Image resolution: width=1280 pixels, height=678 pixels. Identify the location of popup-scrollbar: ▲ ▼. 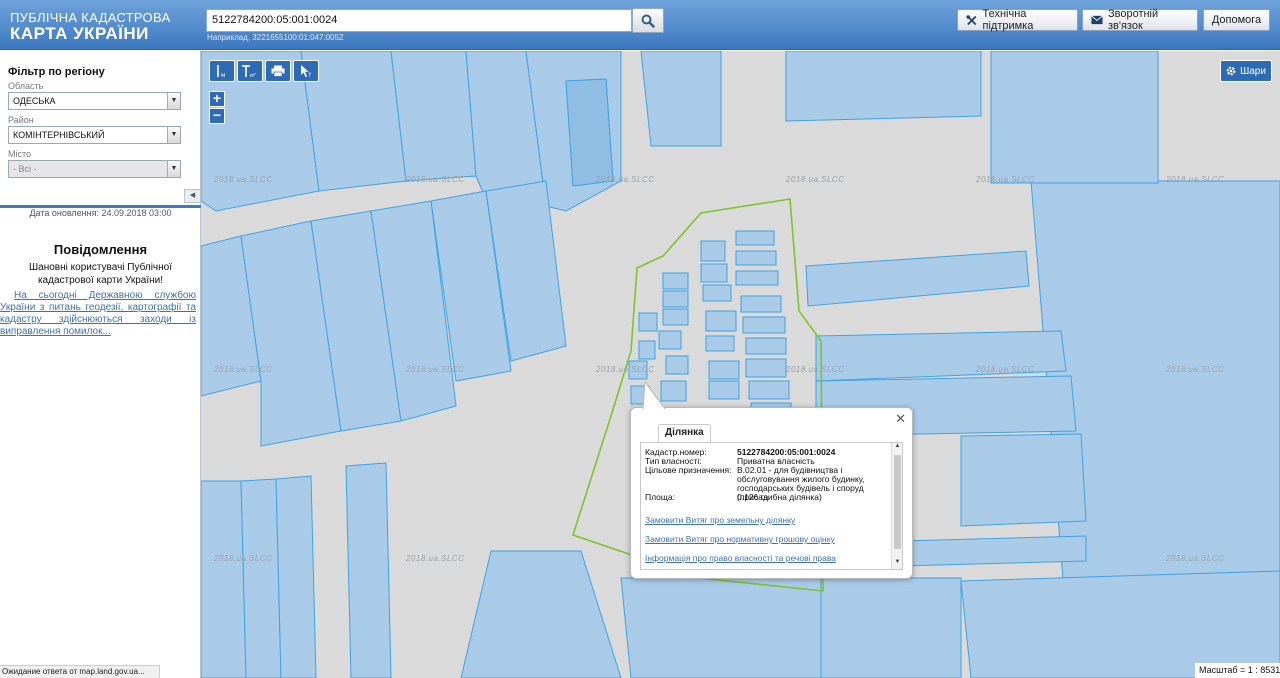
(896, 506).